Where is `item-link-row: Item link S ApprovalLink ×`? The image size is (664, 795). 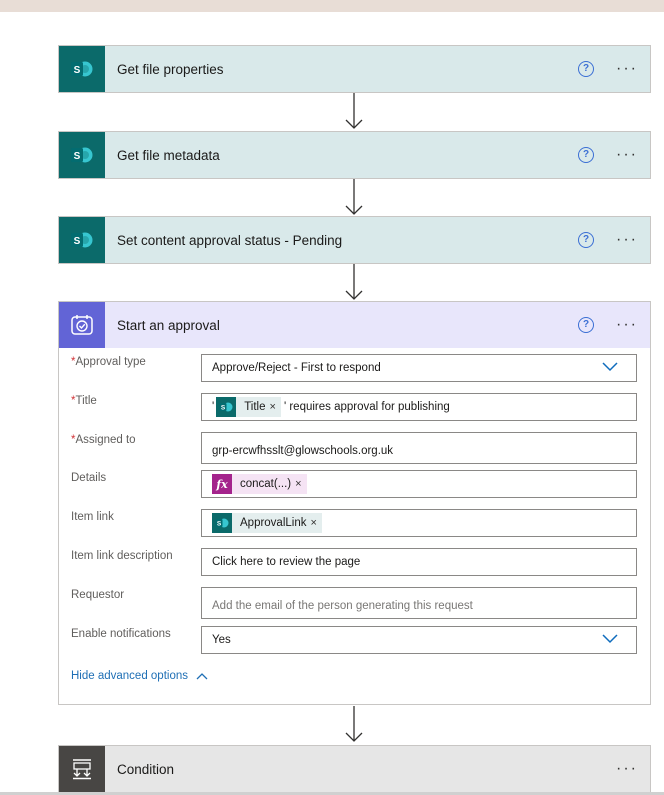 item-link-row: Item link S ApprovalLink × is located at coordinates (354, 528).